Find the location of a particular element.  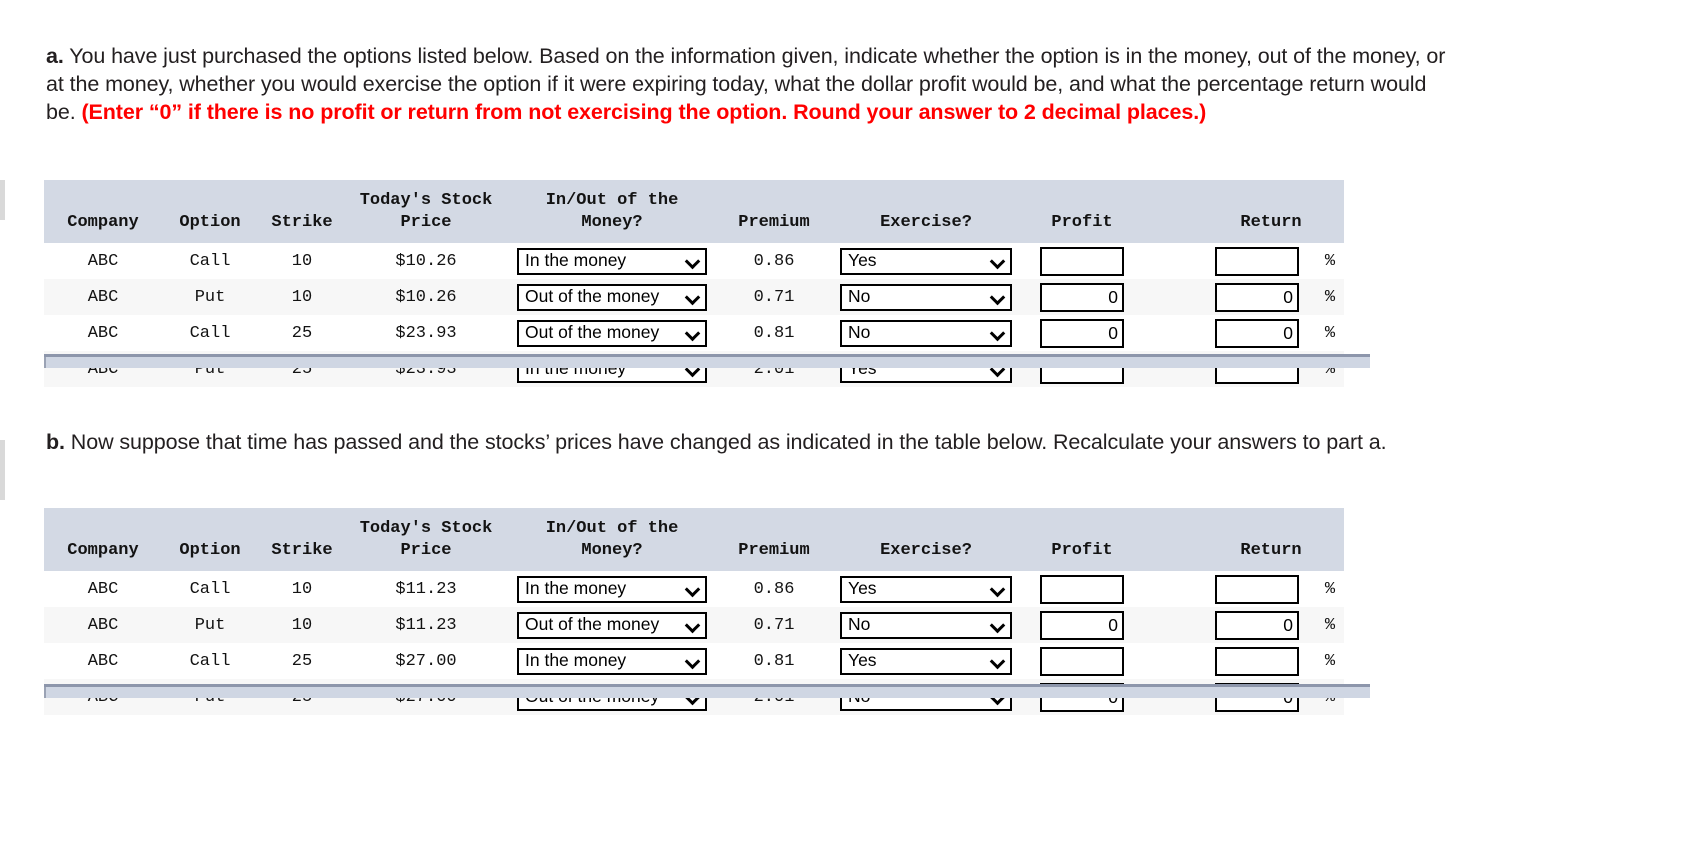

question-b-label: b. is located at coordinates (55, 442).